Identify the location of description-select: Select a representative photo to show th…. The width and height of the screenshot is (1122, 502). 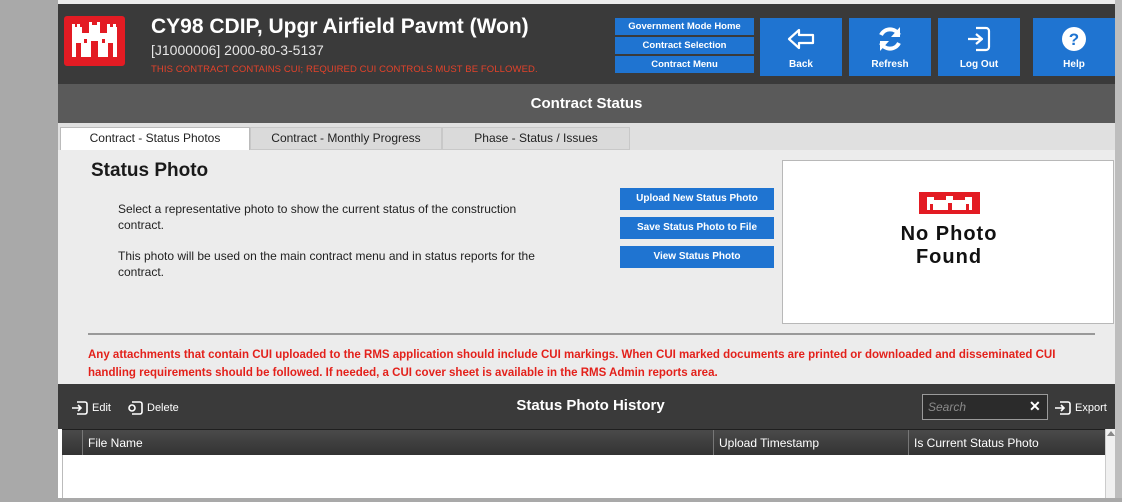
(317, 217).